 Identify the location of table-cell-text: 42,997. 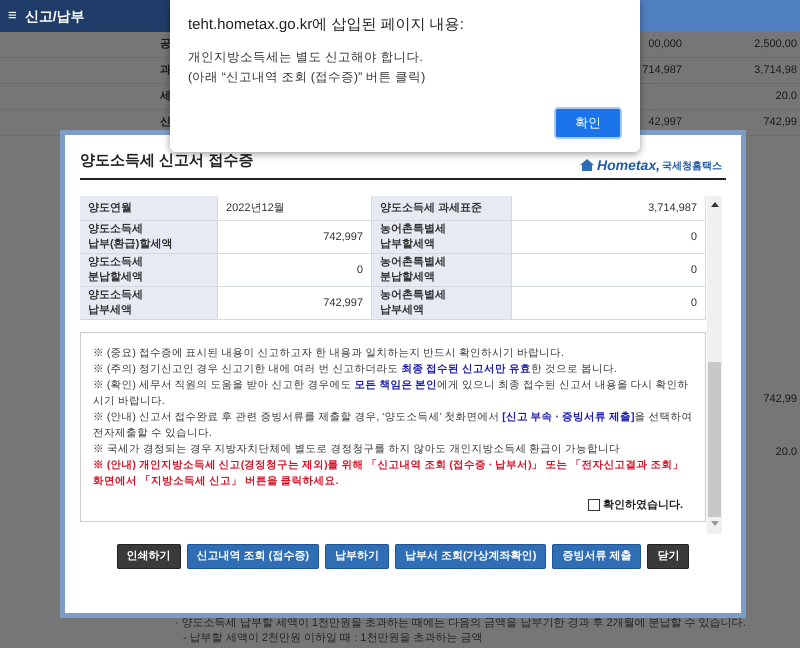
(664, 122).